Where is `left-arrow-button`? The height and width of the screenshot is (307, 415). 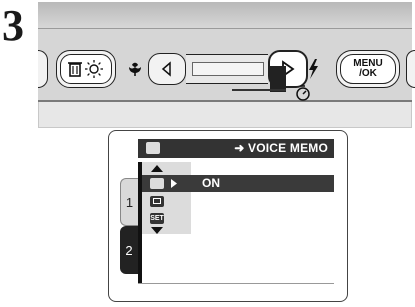
left-arrow-button is located at coordinates (167, 69).